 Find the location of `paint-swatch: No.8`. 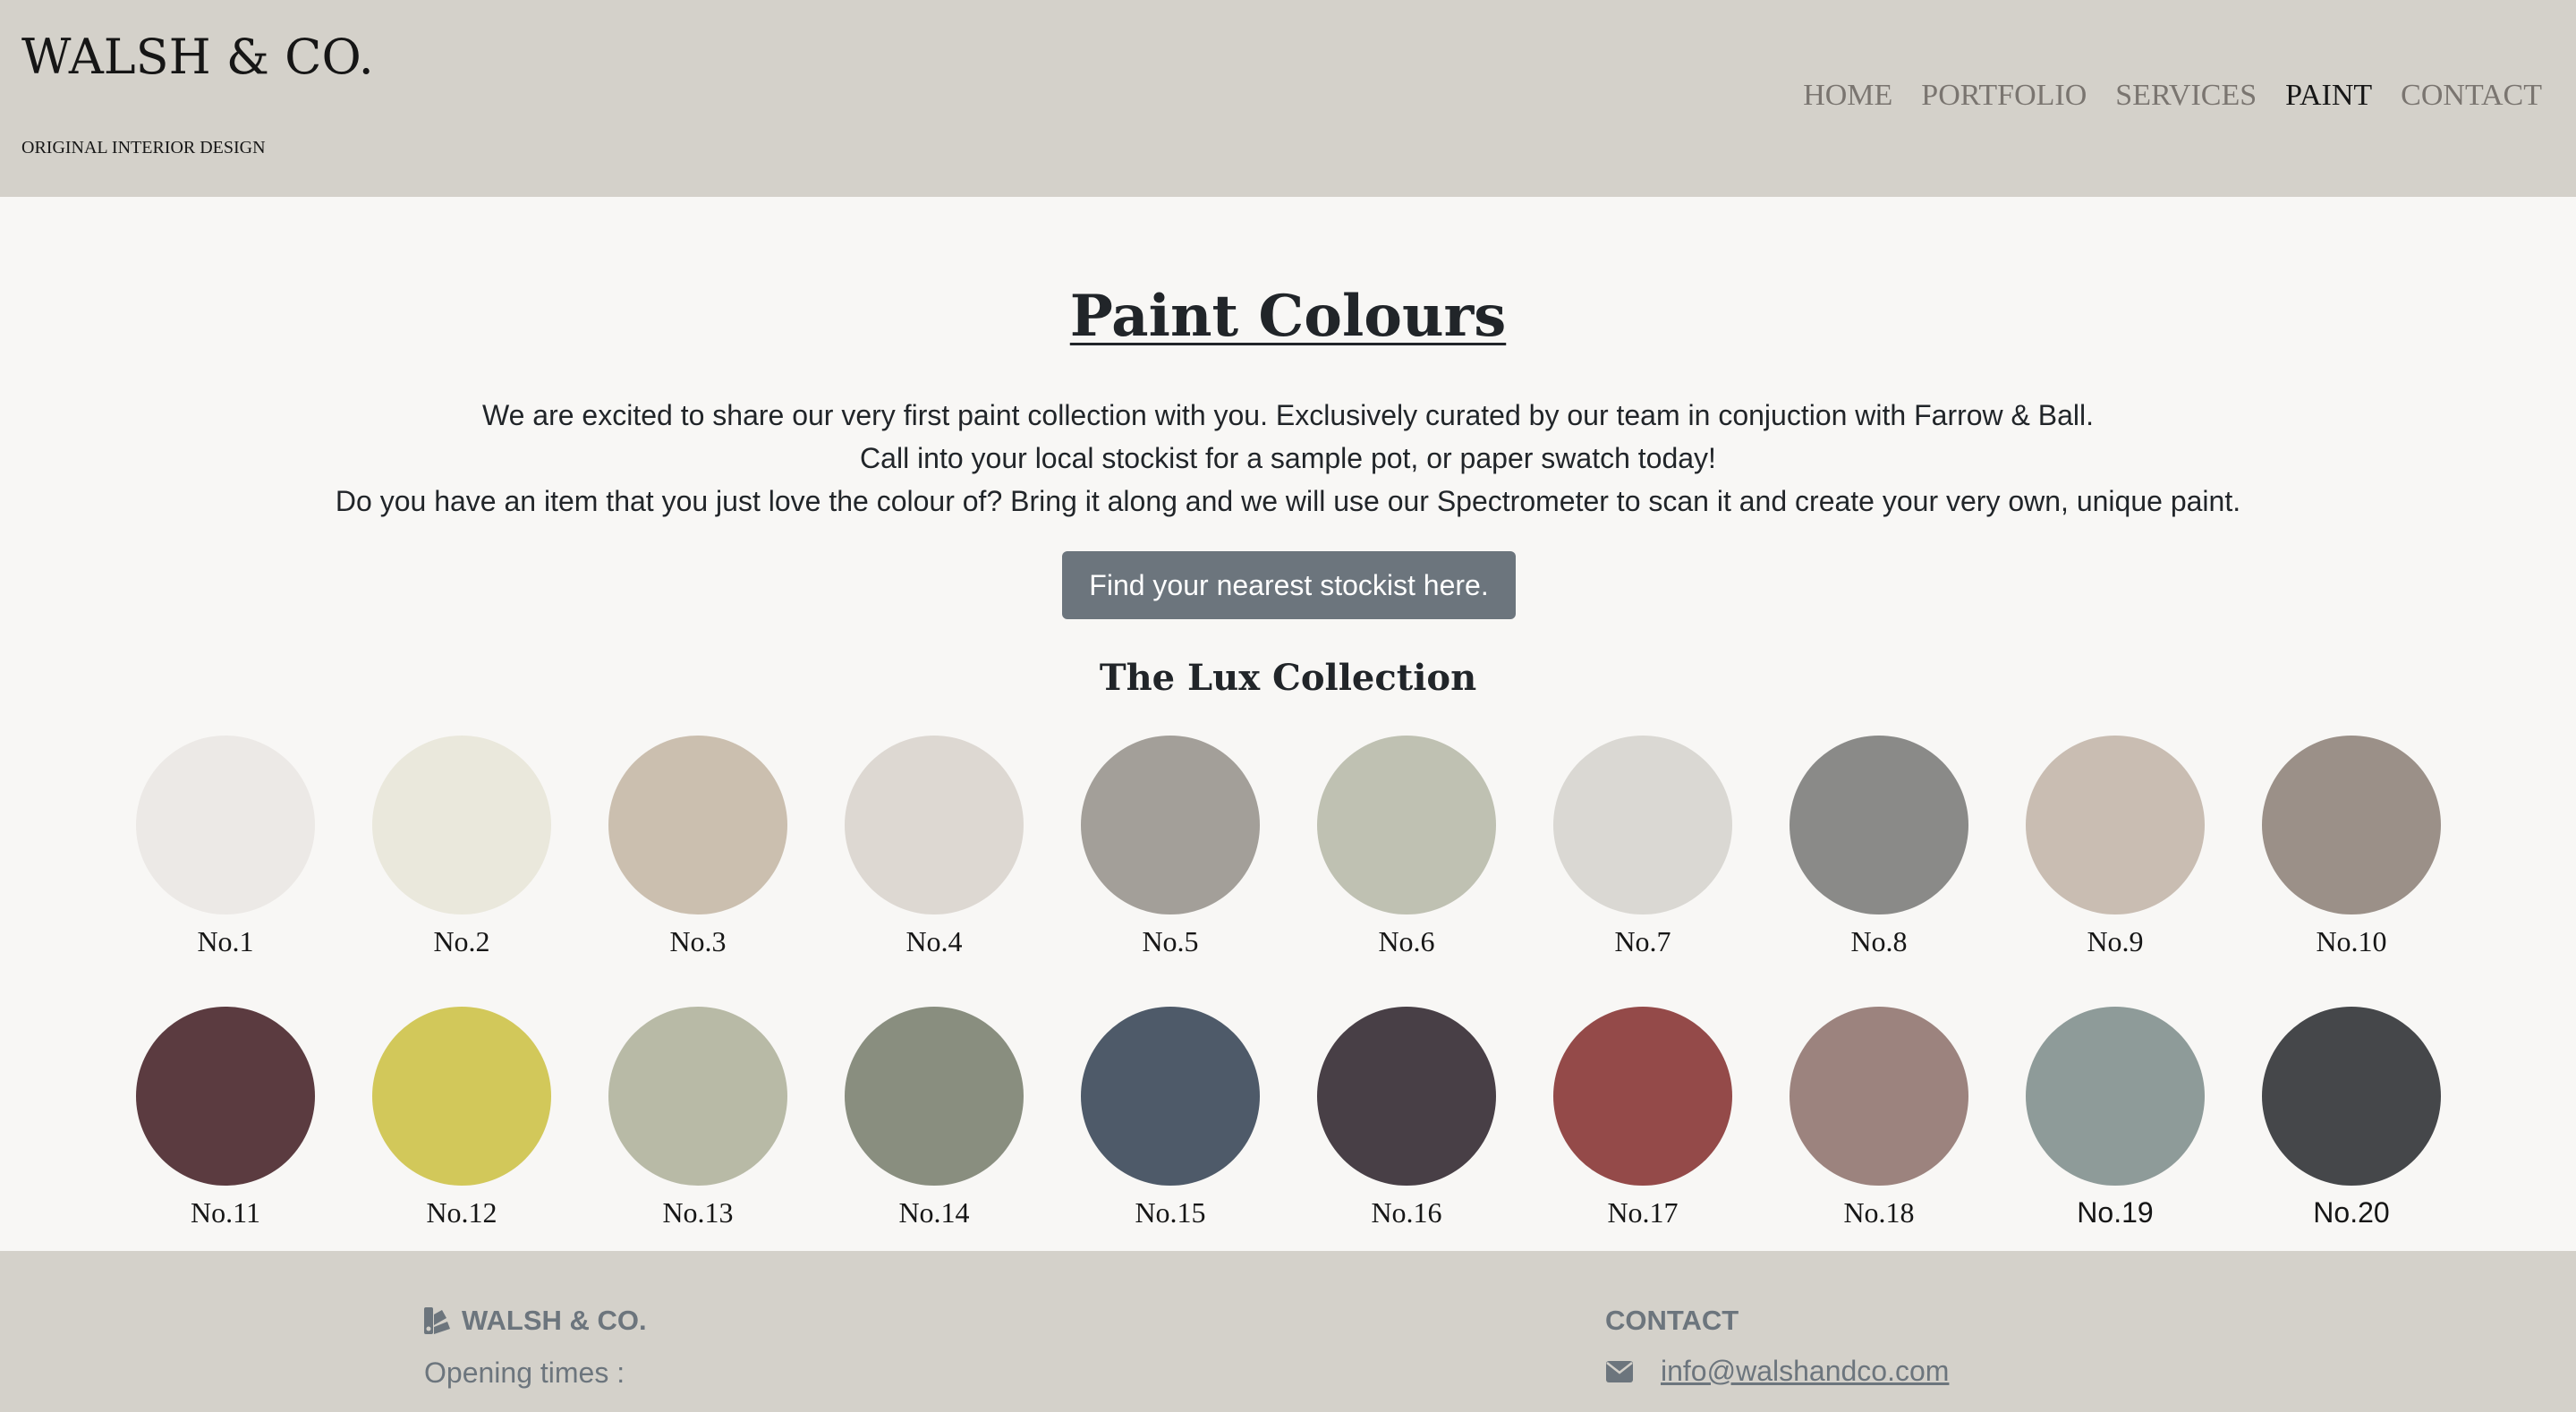

paint-swatch: No.8 is located at coordinates (1879, 847).